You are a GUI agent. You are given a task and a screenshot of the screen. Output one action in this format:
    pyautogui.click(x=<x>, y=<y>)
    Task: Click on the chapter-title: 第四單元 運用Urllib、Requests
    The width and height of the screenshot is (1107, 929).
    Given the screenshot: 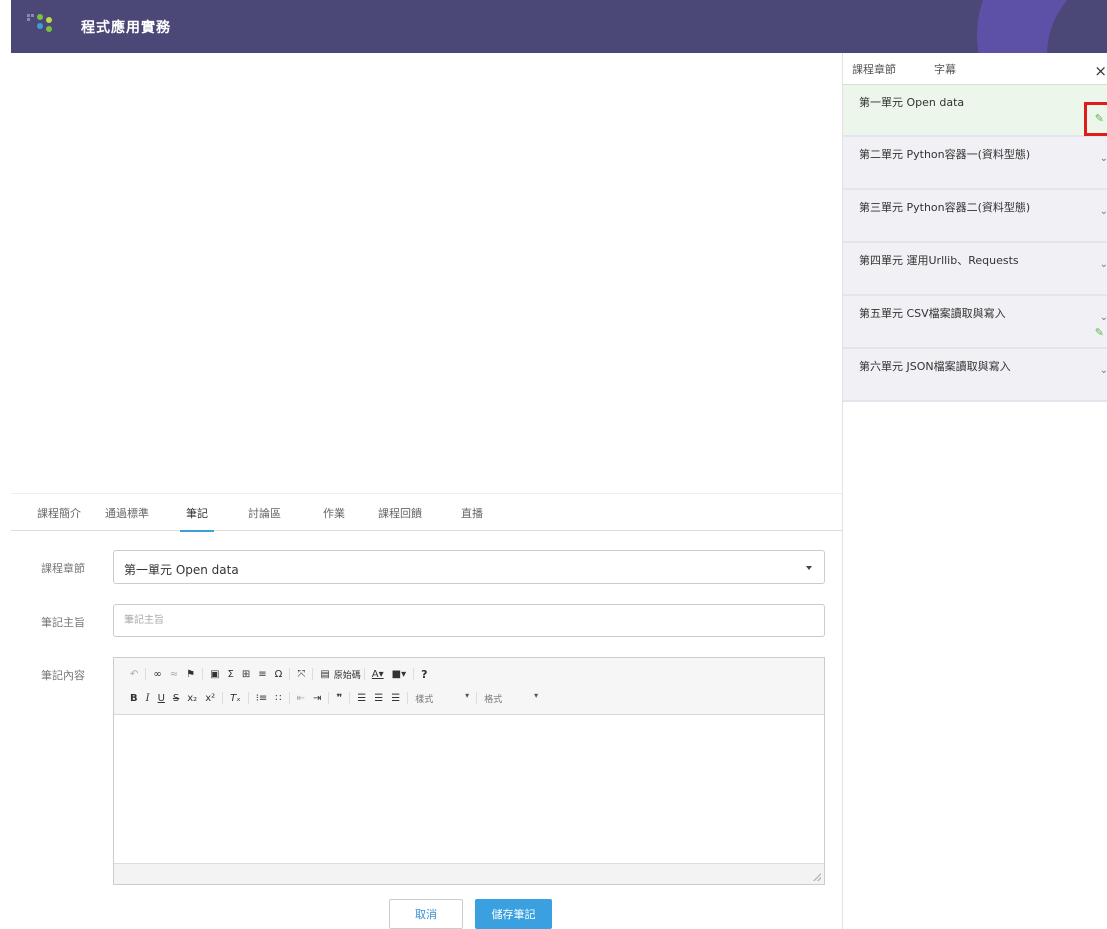 What is the action you would take?
    pyautogui.click(x=939, y=260)
    